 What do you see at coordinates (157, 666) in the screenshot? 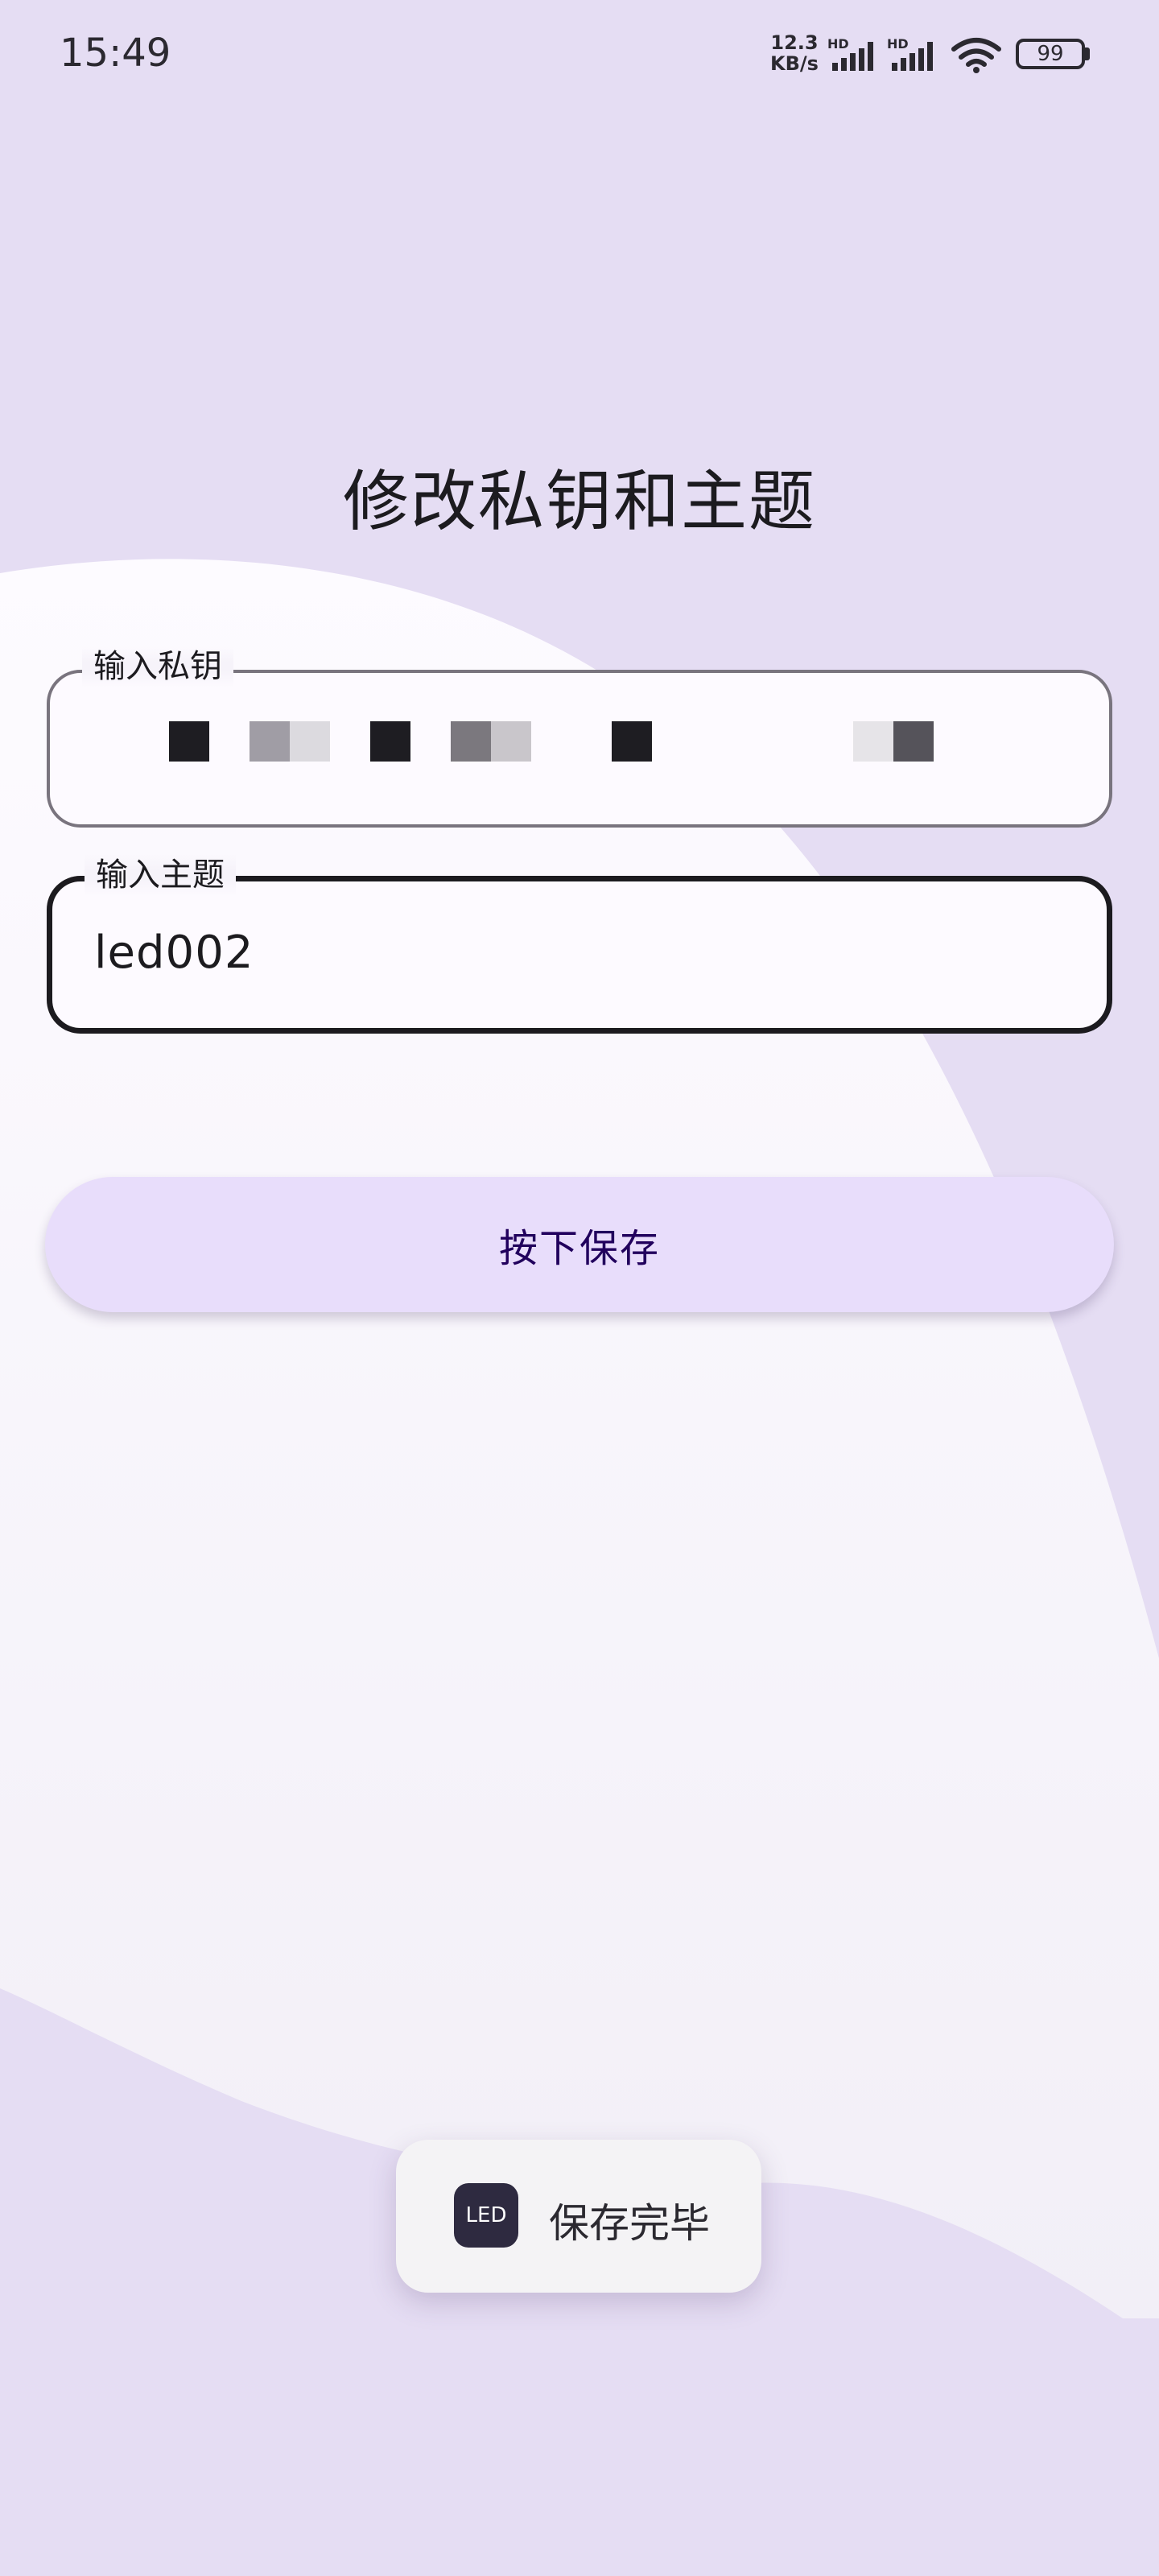
I see `private-key-label: 输入私钥` at bounding box center [157, 666].